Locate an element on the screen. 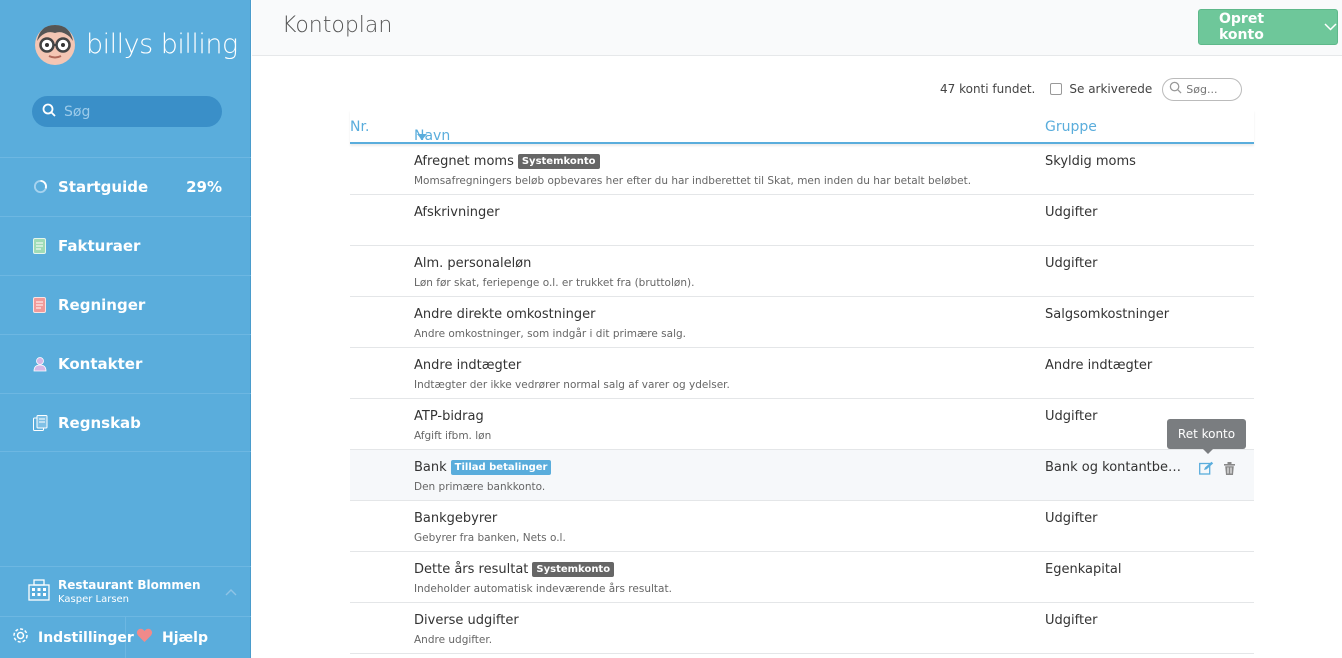  account-name: Afskrivninger is located at coordinates (457, 212).